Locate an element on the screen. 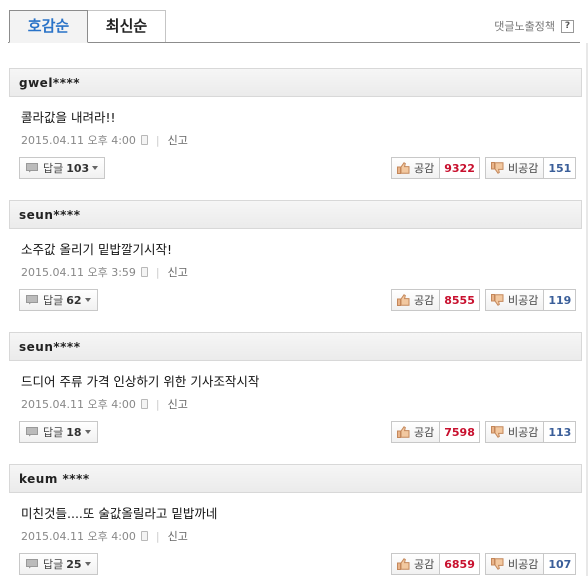 Image resolution: width=588 pixels, height=576 pixels. like-group: 공감 7598 is located at coordinates (435, 432).